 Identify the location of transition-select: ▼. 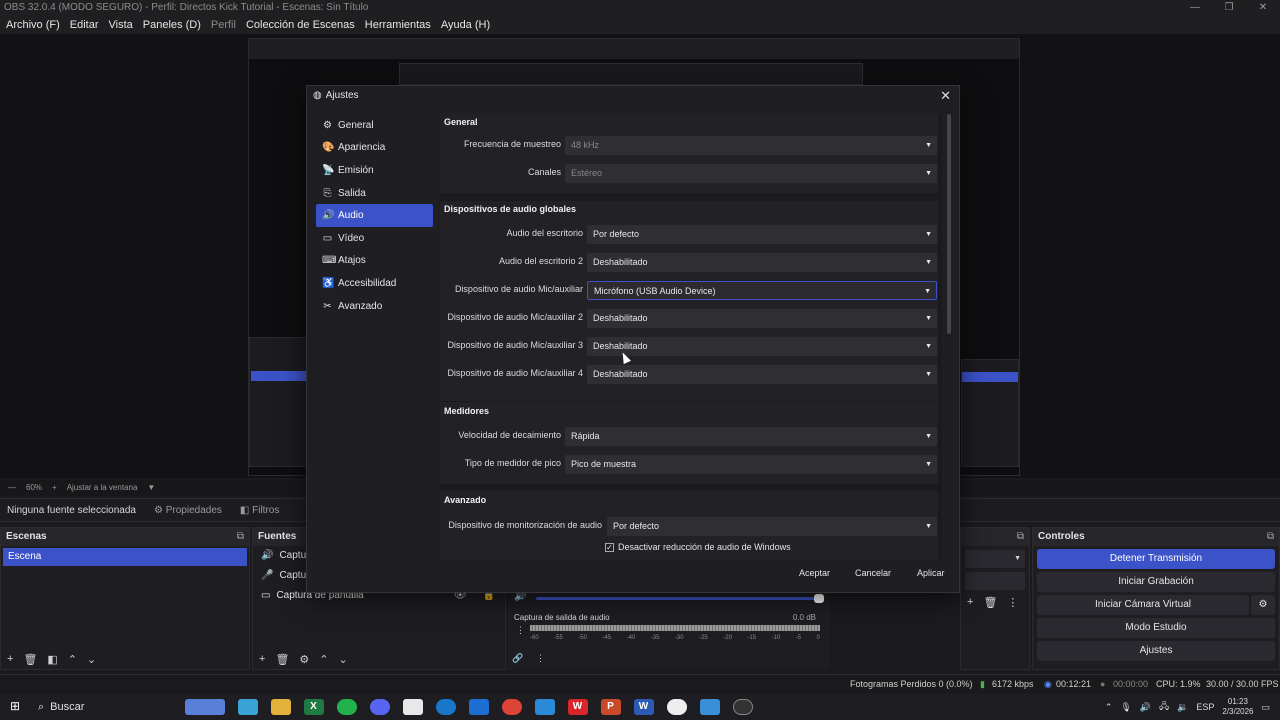
(995, 559).